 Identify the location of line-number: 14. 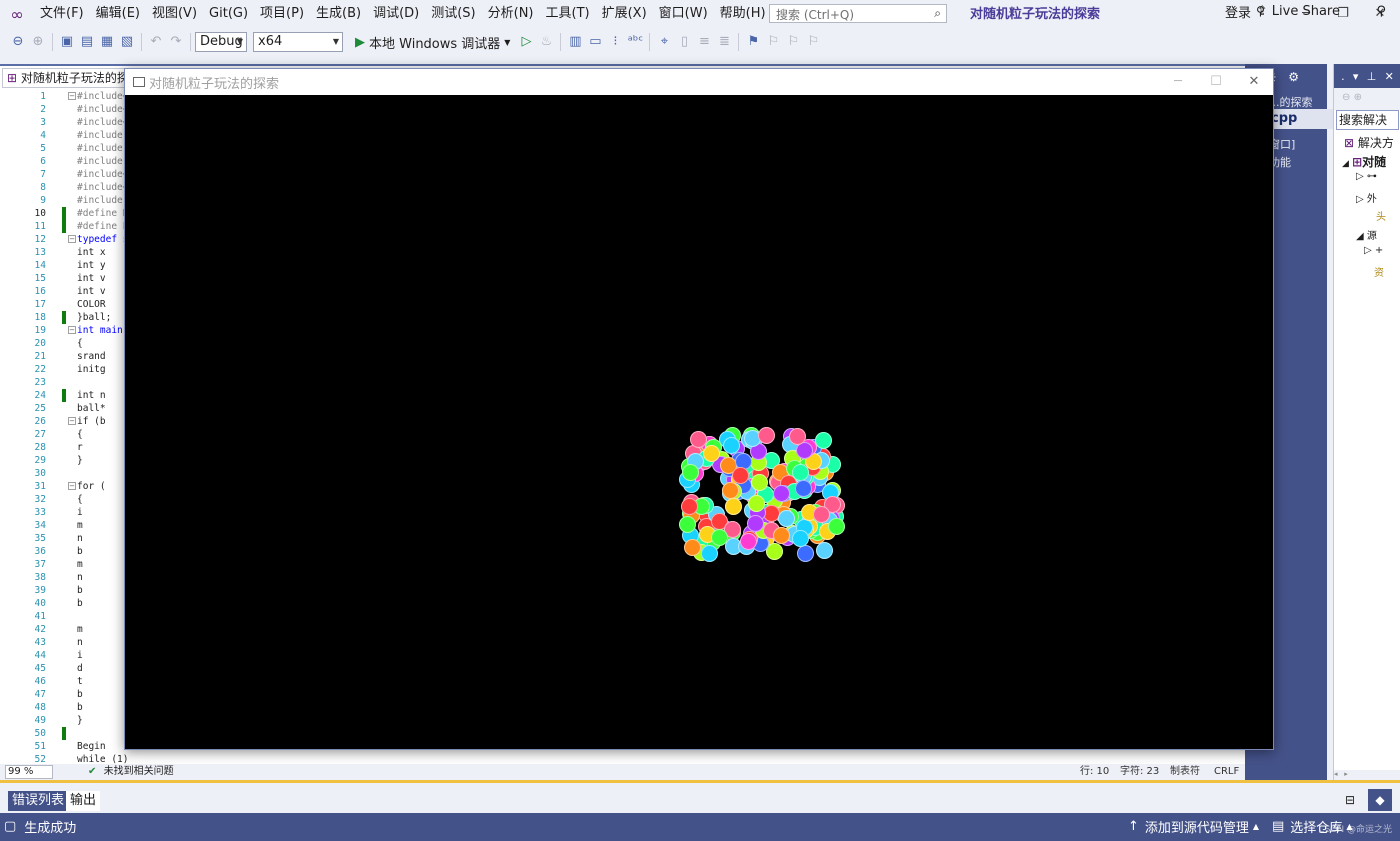
(40, 265).